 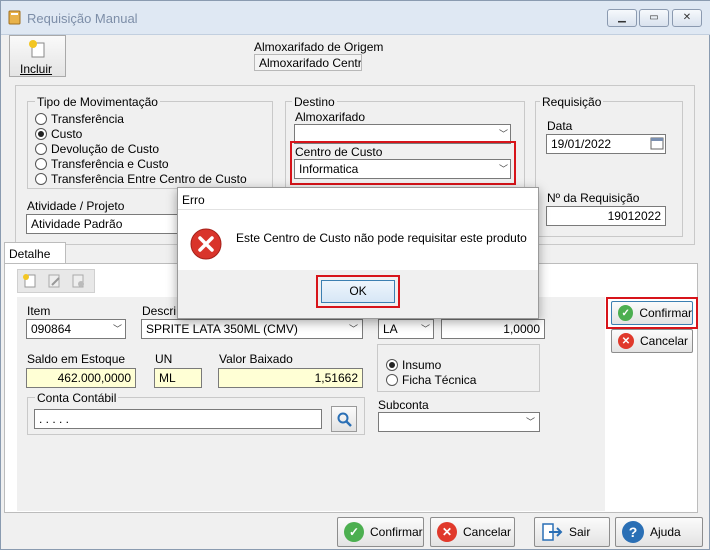 What do you see at coordinates (580, 532) in the screenshot?
I see `sair-label: Sair` at bounding box center [580, 532].